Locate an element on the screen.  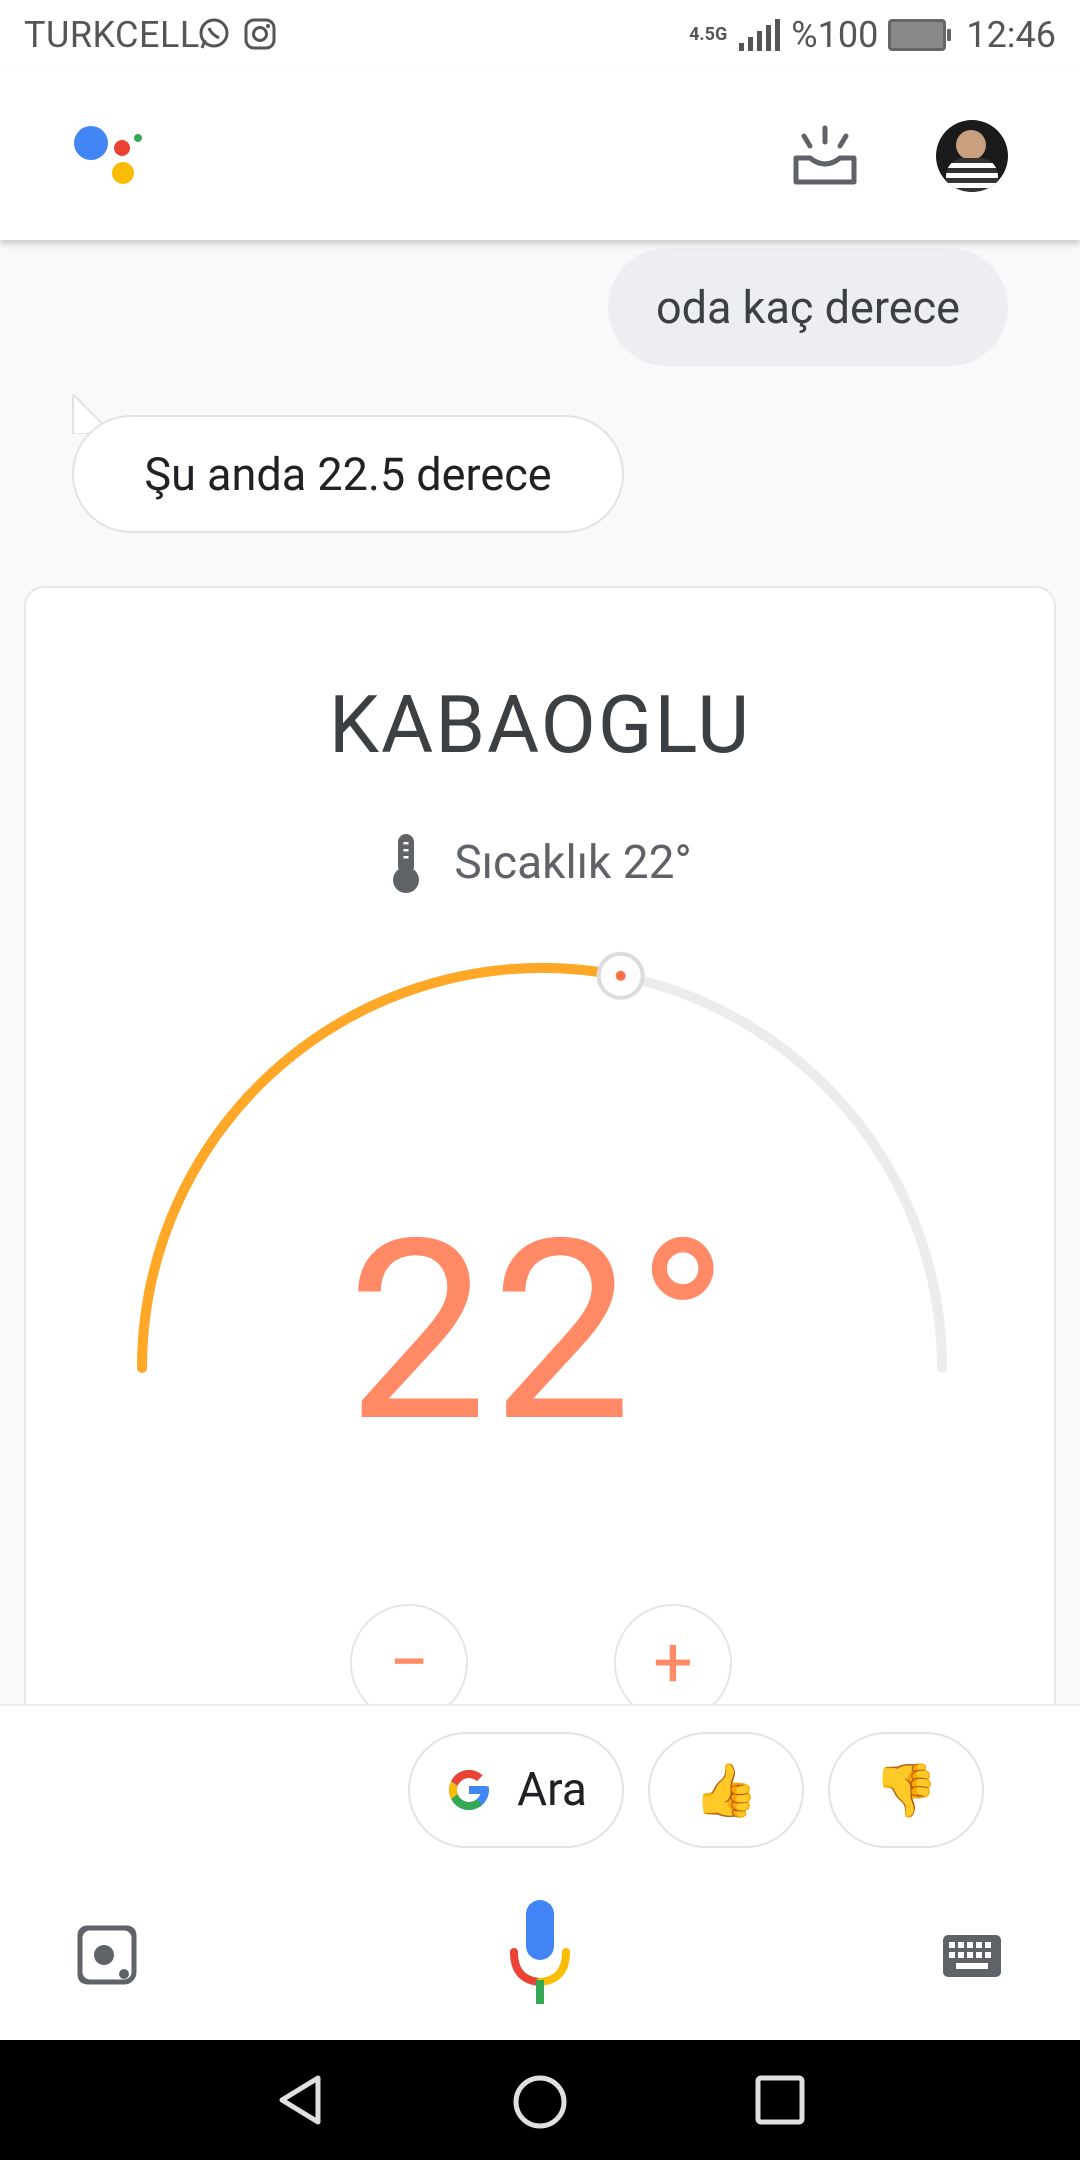
account-avatar is located at coordinates (972, 156).